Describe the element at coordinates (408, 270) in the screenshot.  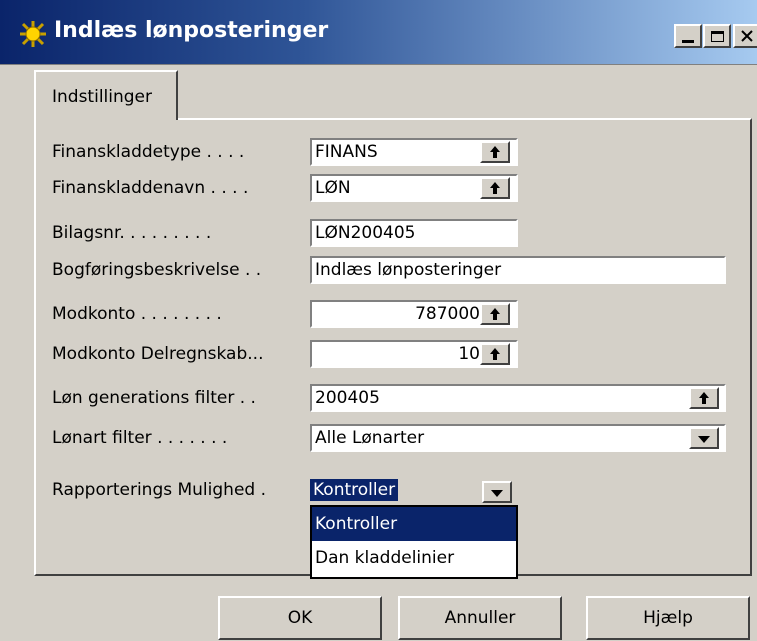
I see `bogfoeringsbeskrivelse-value: Indlæs lønposteringer` at that location.